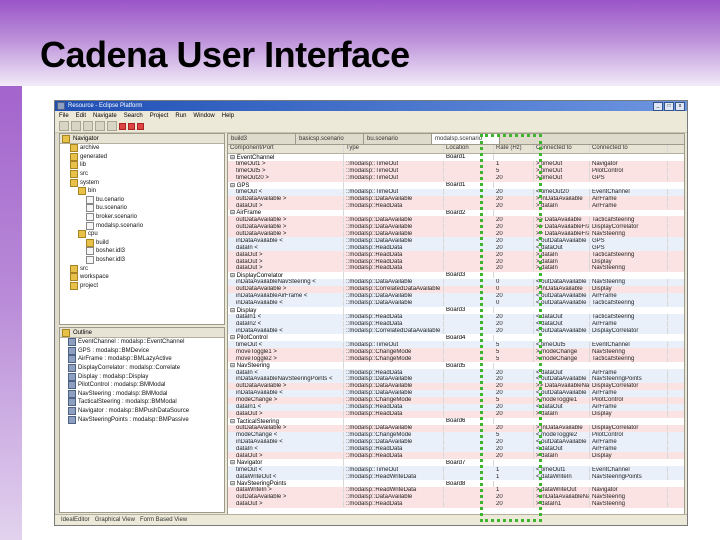 The height and width of the screenshot is (540, 720). What do you see at coordinates (142, 191) in the screenshot?
I see `tree-item: bin` at bounding box center [142, 191].